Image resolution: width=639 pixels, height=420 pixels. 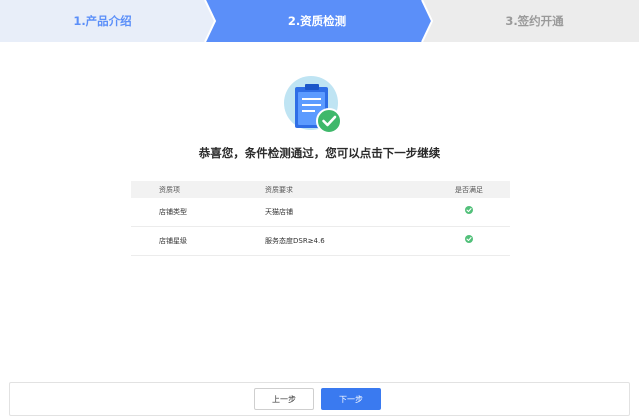 I want to click on next-step-button: 下一步, so click(x=351, y=399).